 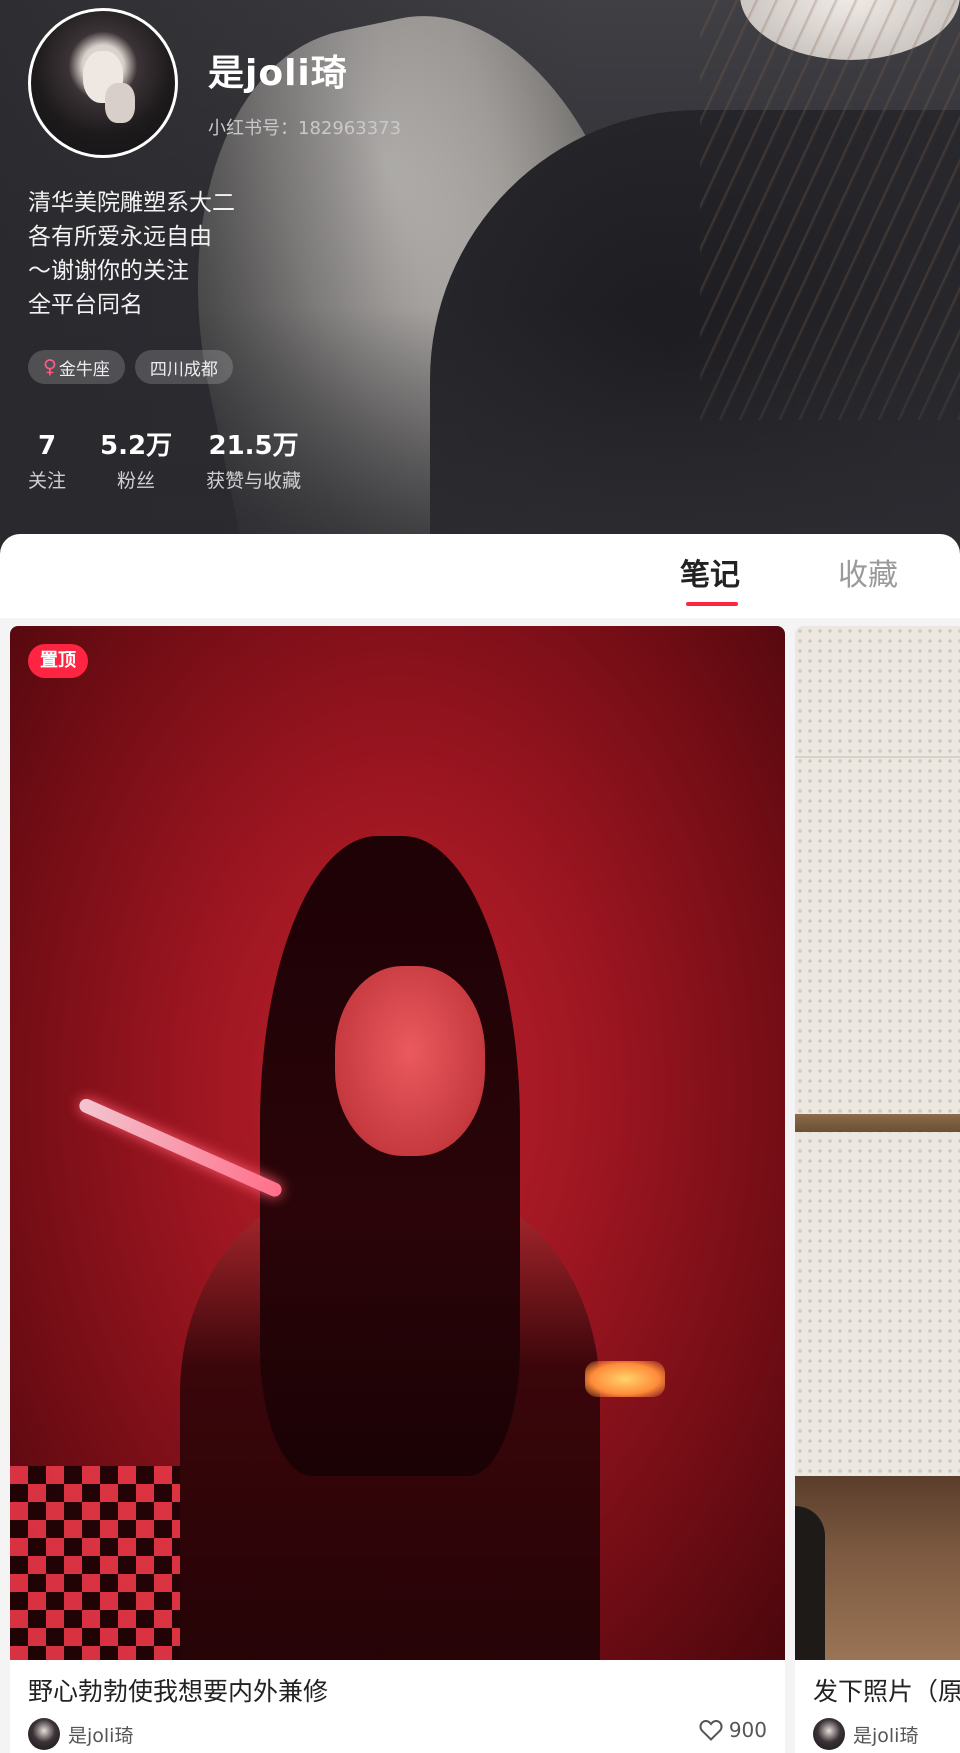 What do you see at coordinates (877, 1123) in the screenshot?
I see `cover-wall-rail` at bounding box center [877, 1123].